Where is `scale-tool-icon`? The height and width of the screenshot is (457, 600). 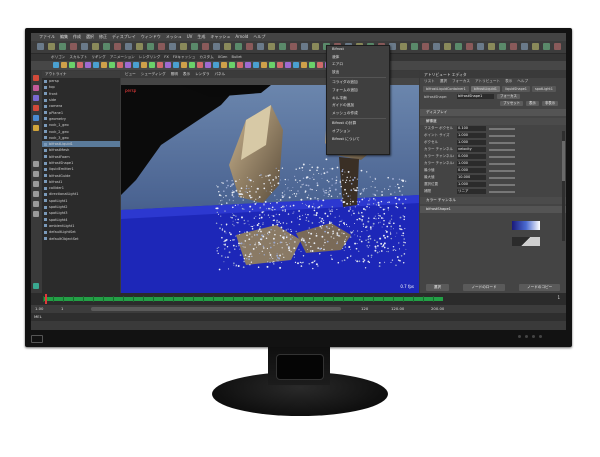
scale-tool-icon is located at coordinates (36, 128).